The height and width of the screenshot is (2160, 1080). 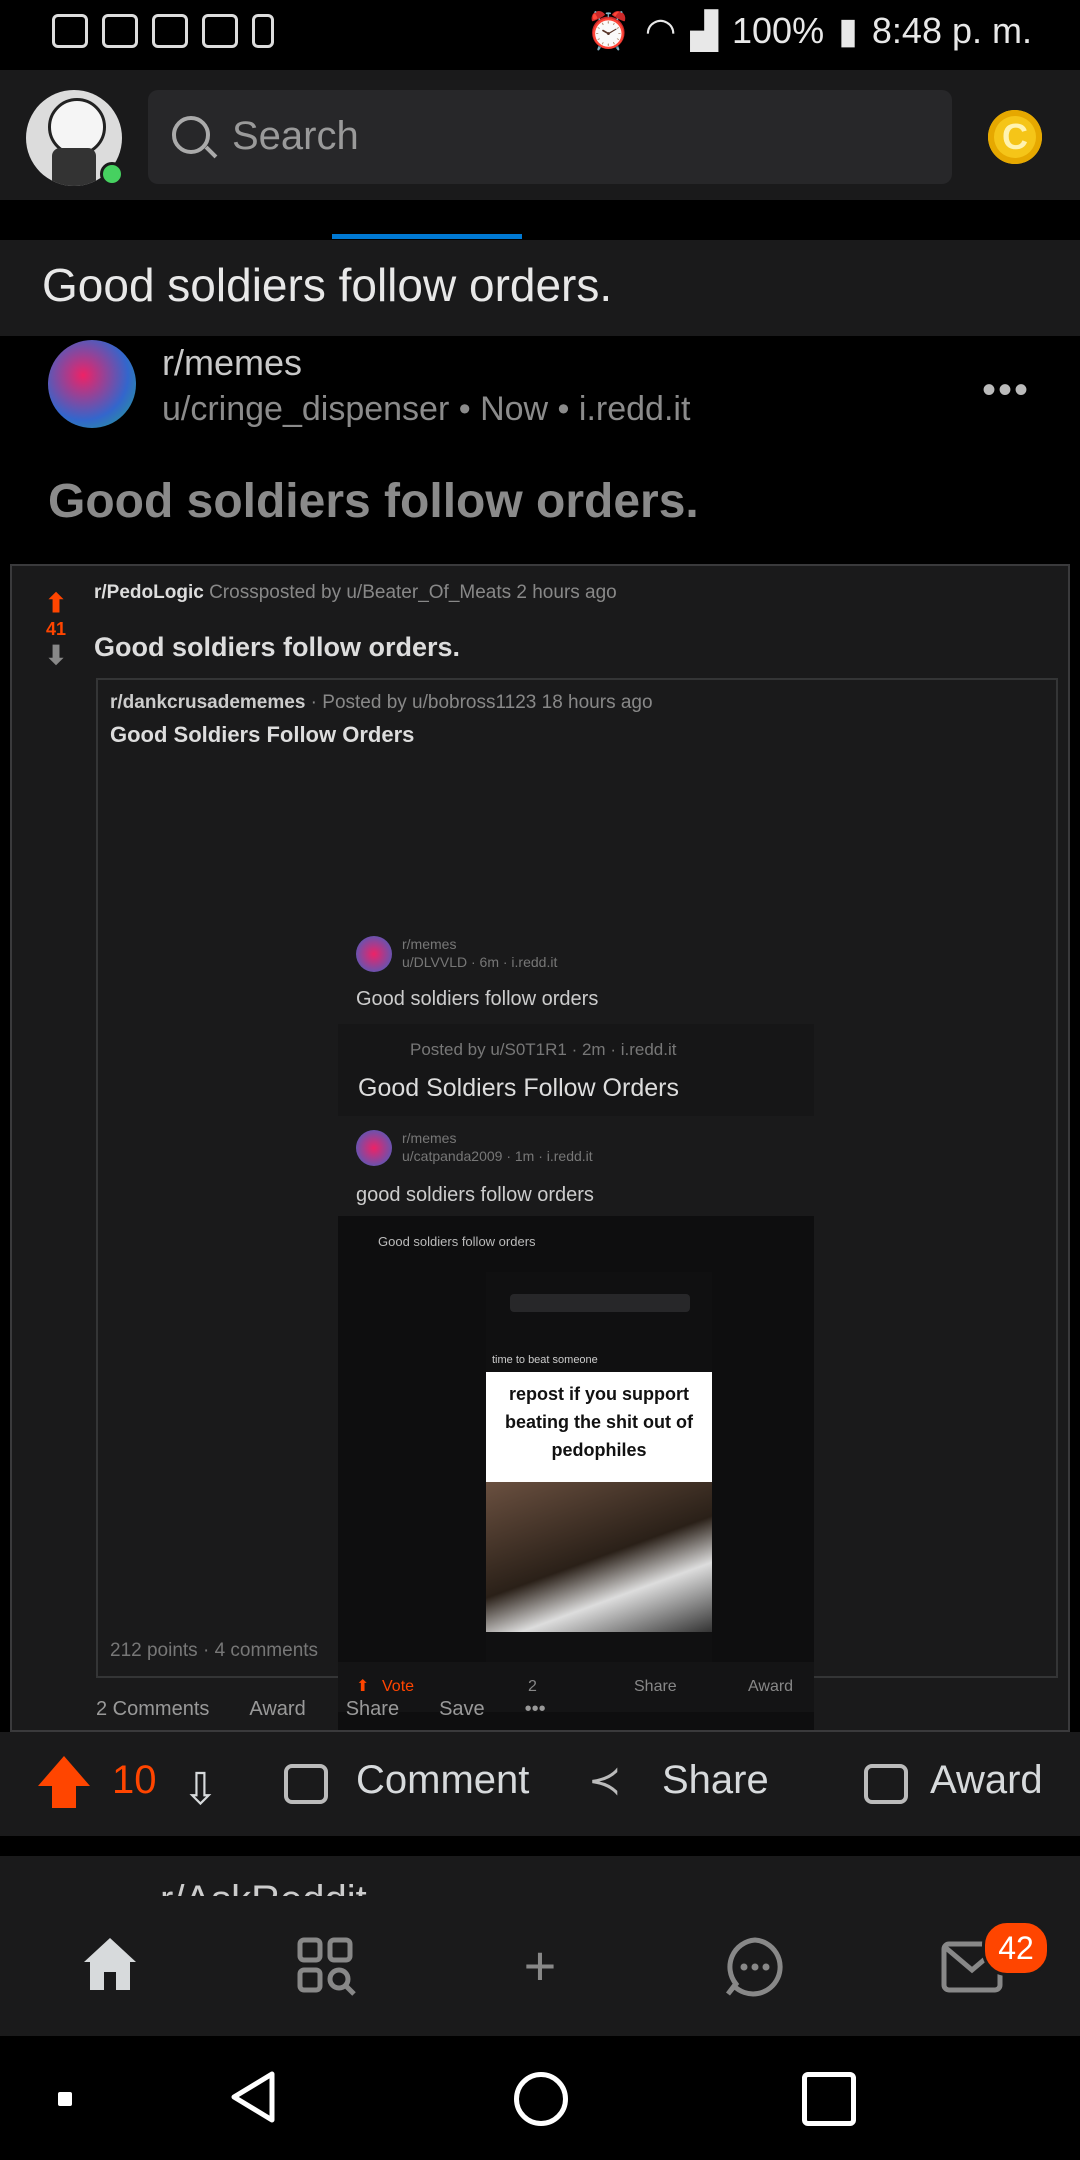 I want to click on image-vote-column: ⬆ 41 ⬇, so click(x=56, y=629).